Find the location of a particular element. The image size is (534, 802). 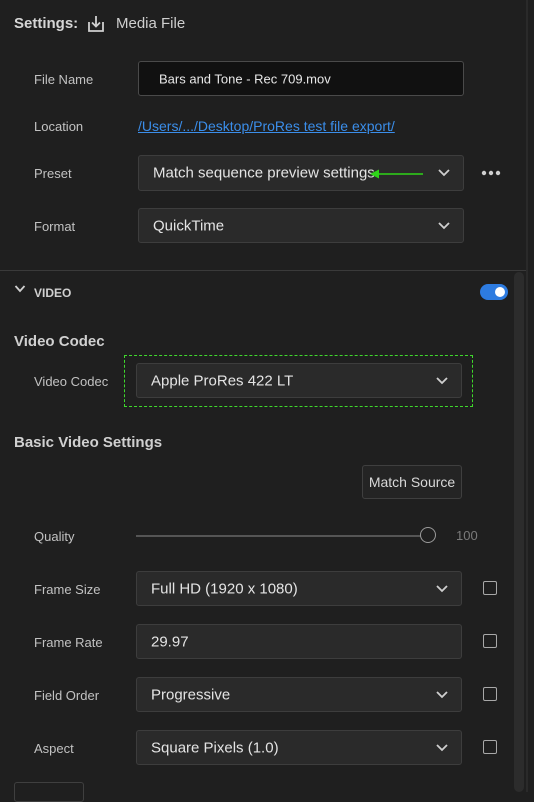

panel-edge is located at coordinates (527, 396).